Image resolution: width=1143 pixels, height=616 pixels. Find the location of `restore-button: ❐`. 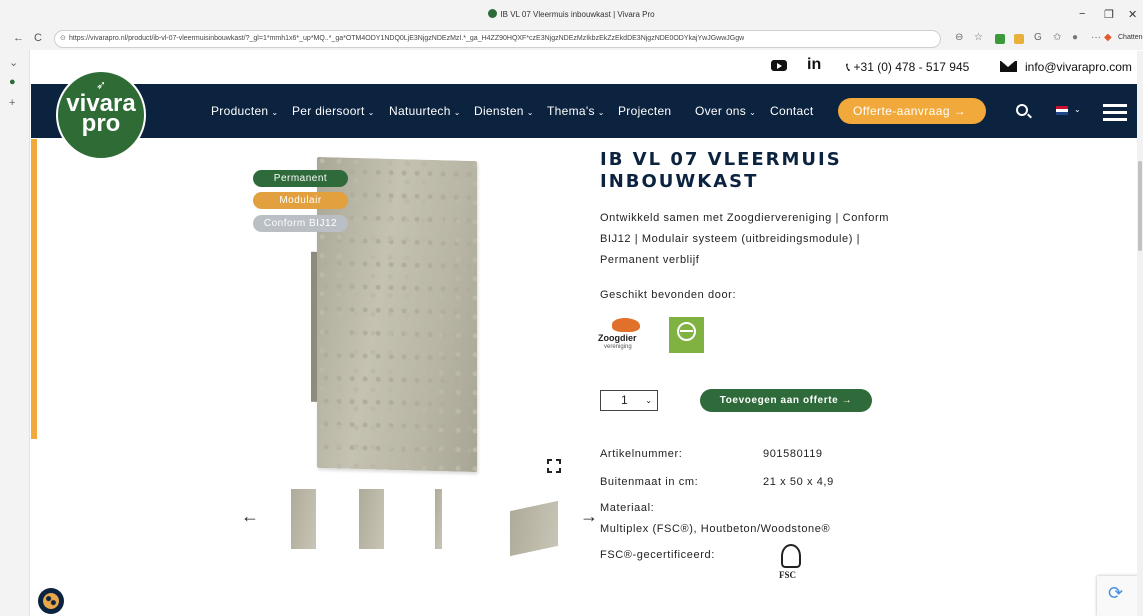

restore-button: ❐ is located at coordinates (1109, 14).